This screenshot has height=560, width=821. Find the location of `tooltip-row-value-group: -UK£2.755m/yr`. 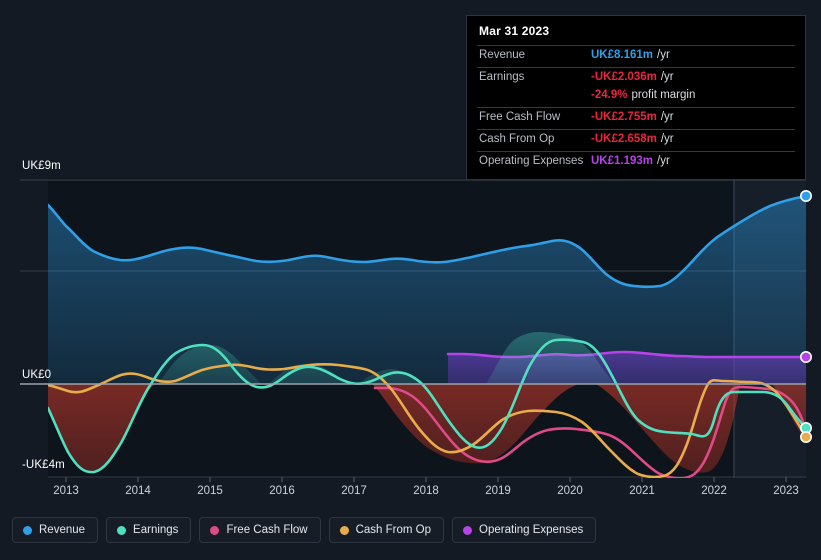

tooltip-row-value-group: -UK£2.755m/yr is located at coordinates (632, 117).